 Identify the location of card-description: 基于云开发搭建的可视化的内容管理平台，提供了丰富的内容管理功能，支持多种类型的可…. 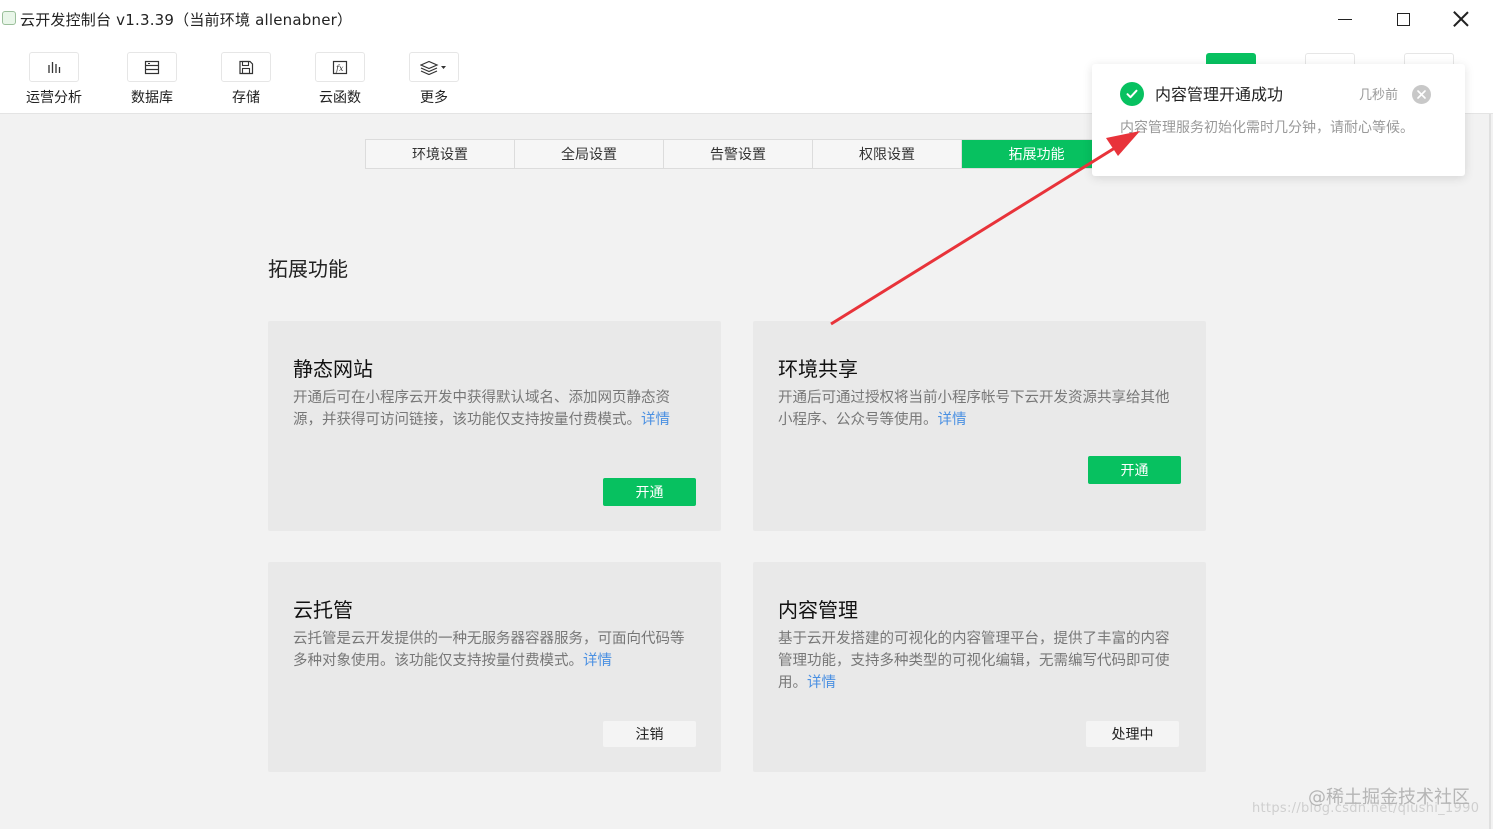
(978, 661).